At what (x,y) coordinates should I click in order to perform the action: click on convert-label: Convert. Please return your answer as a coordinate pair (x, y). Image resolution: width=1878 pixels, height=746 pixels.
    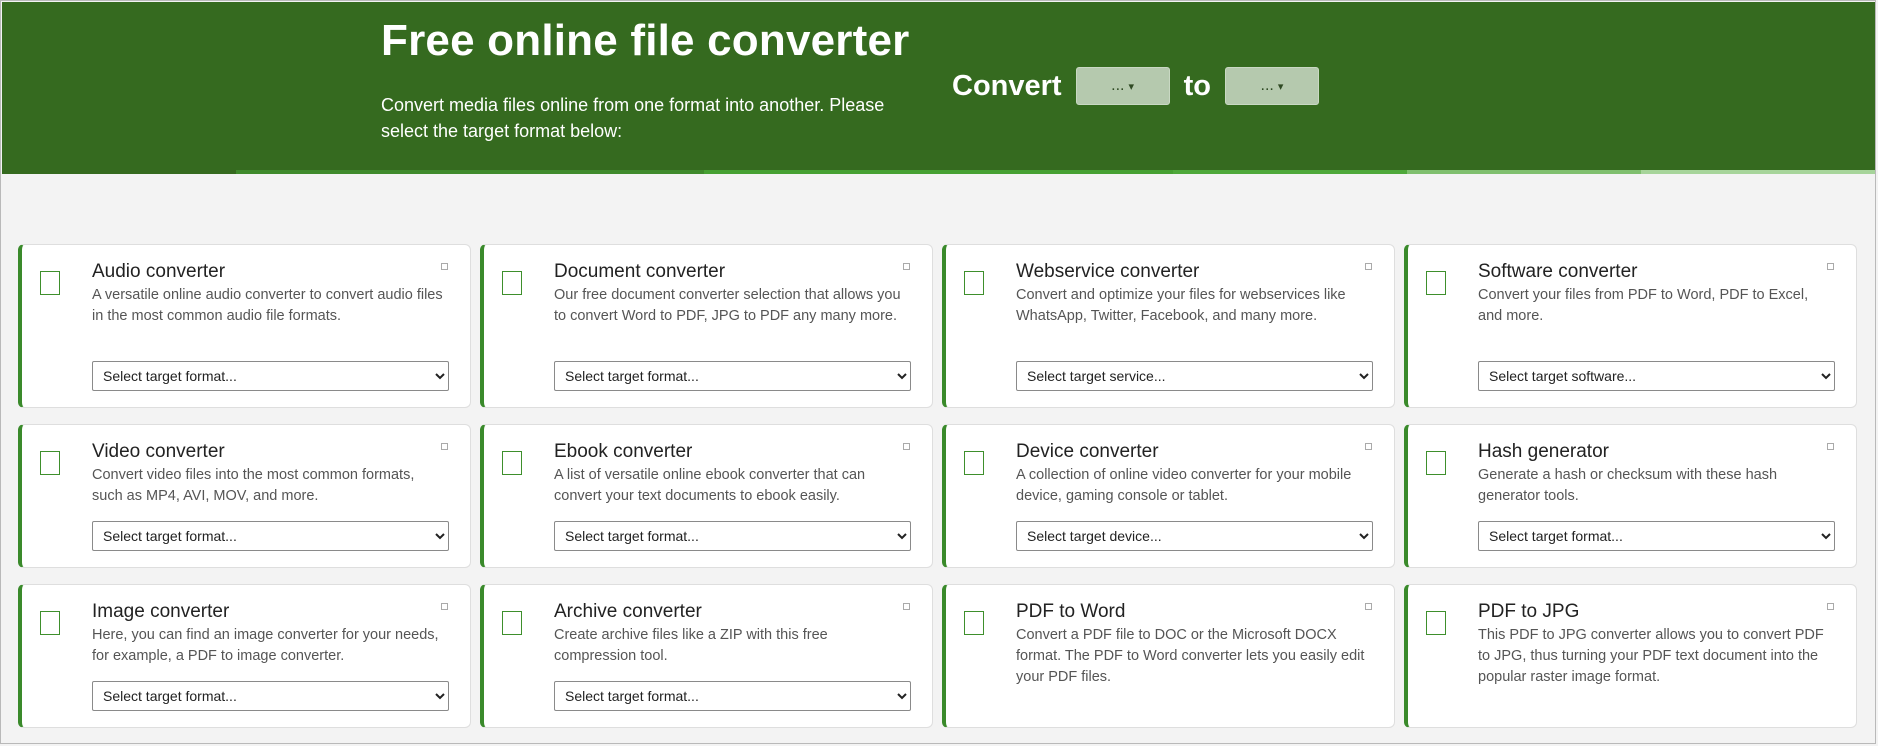
    Looking at the image, I should click on (1007, 85).